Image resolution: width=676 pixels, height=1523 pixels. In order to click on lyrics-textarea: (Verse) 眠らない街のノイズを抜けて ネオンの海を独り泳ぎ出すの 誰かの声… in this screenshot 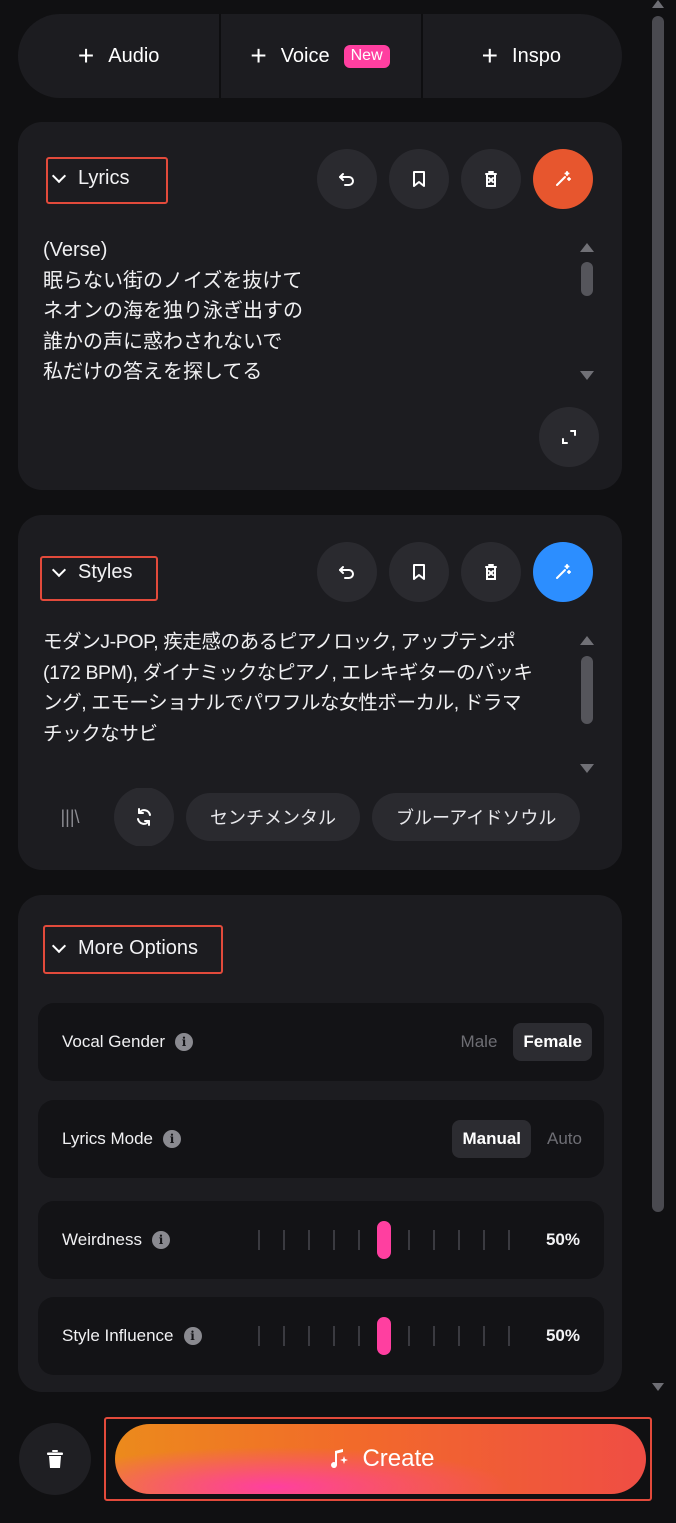, I will do `click(308, 311)`.